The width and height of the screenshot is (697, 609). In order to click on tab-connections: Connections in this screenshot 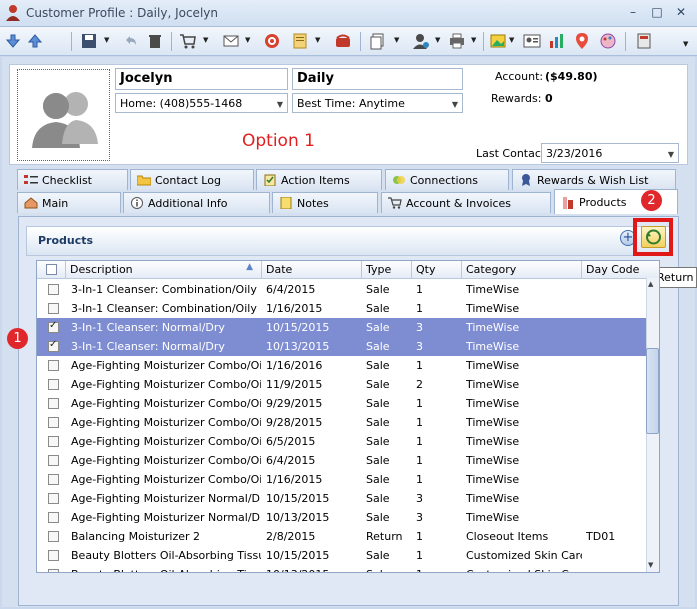, I will do `click(447, 179)`.